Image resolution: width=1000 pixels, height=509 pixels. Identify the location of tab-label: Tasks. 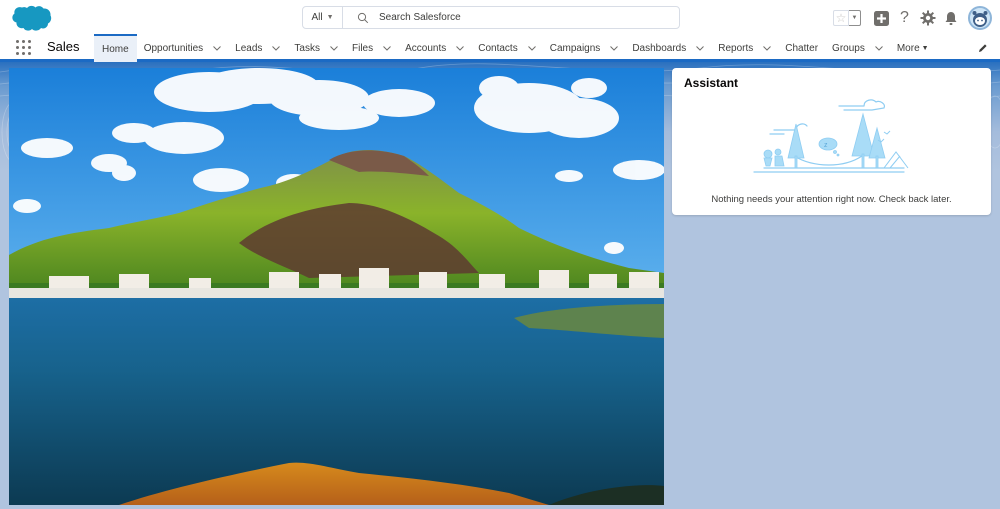
(307, 48).